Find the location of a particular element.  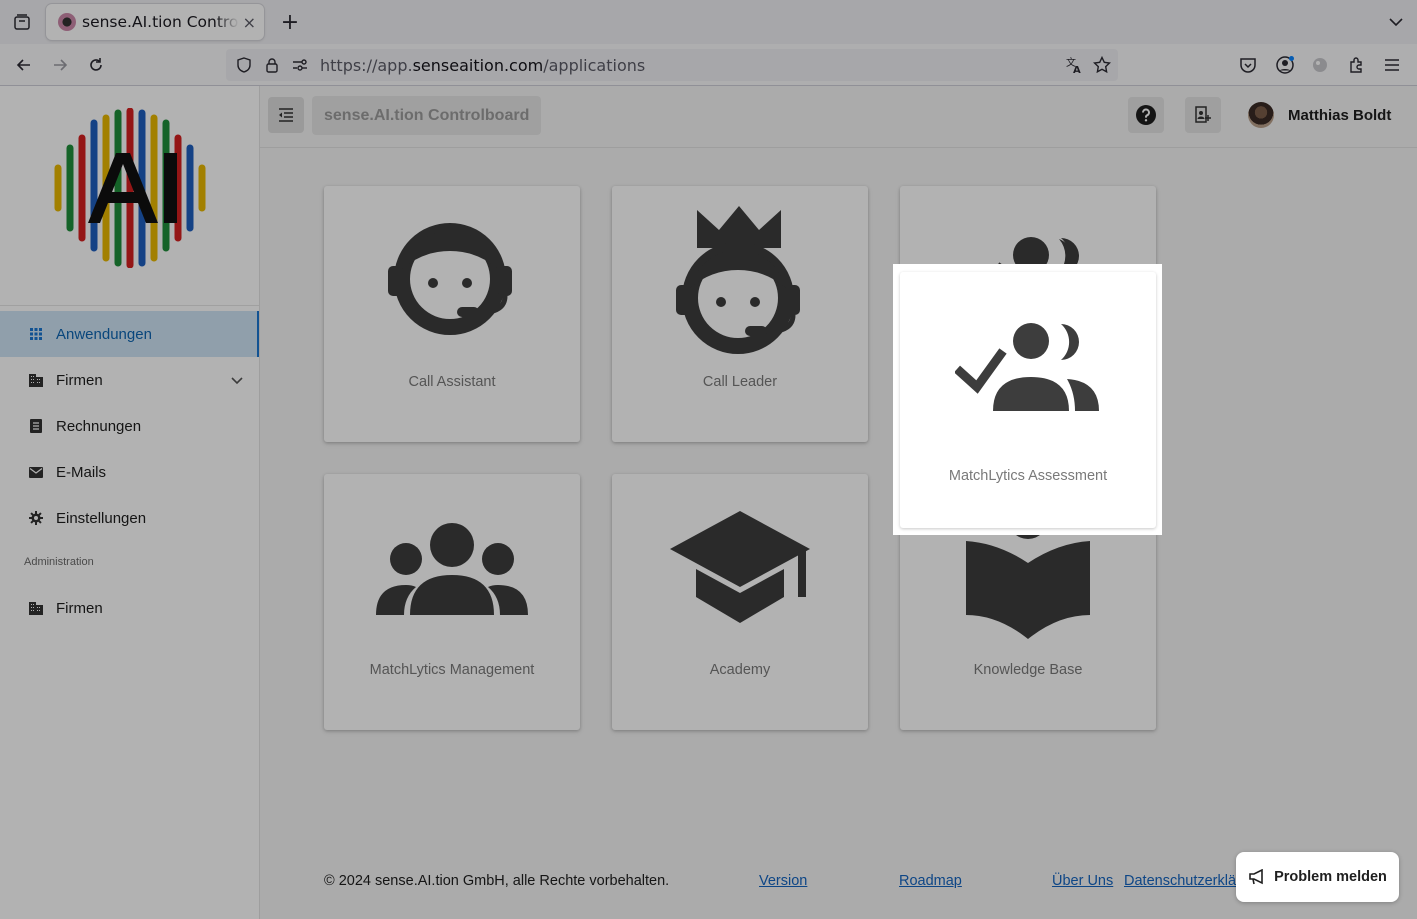

bookmark-star-icon is located at coordinates (1102, 65).